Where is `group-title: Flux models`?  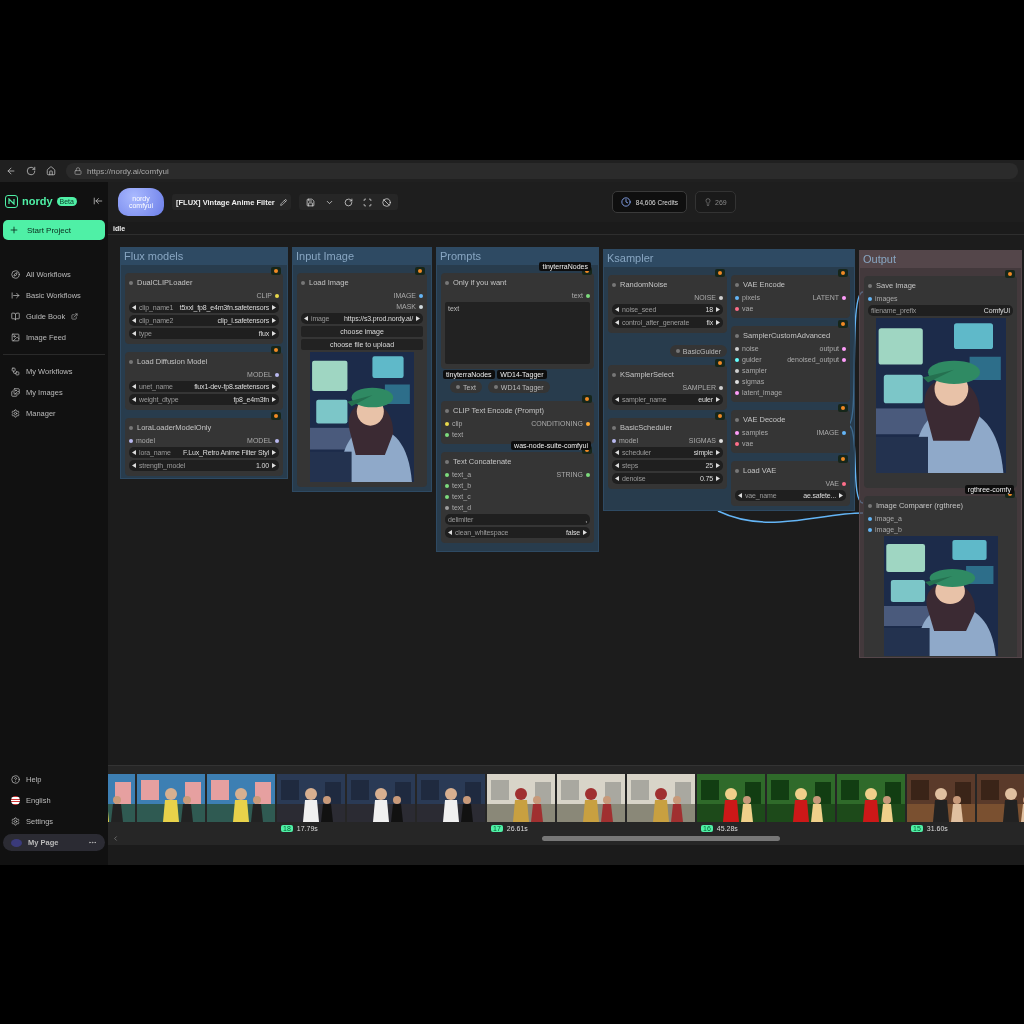
group-title: Flux models is located at coordinates (204, 256).